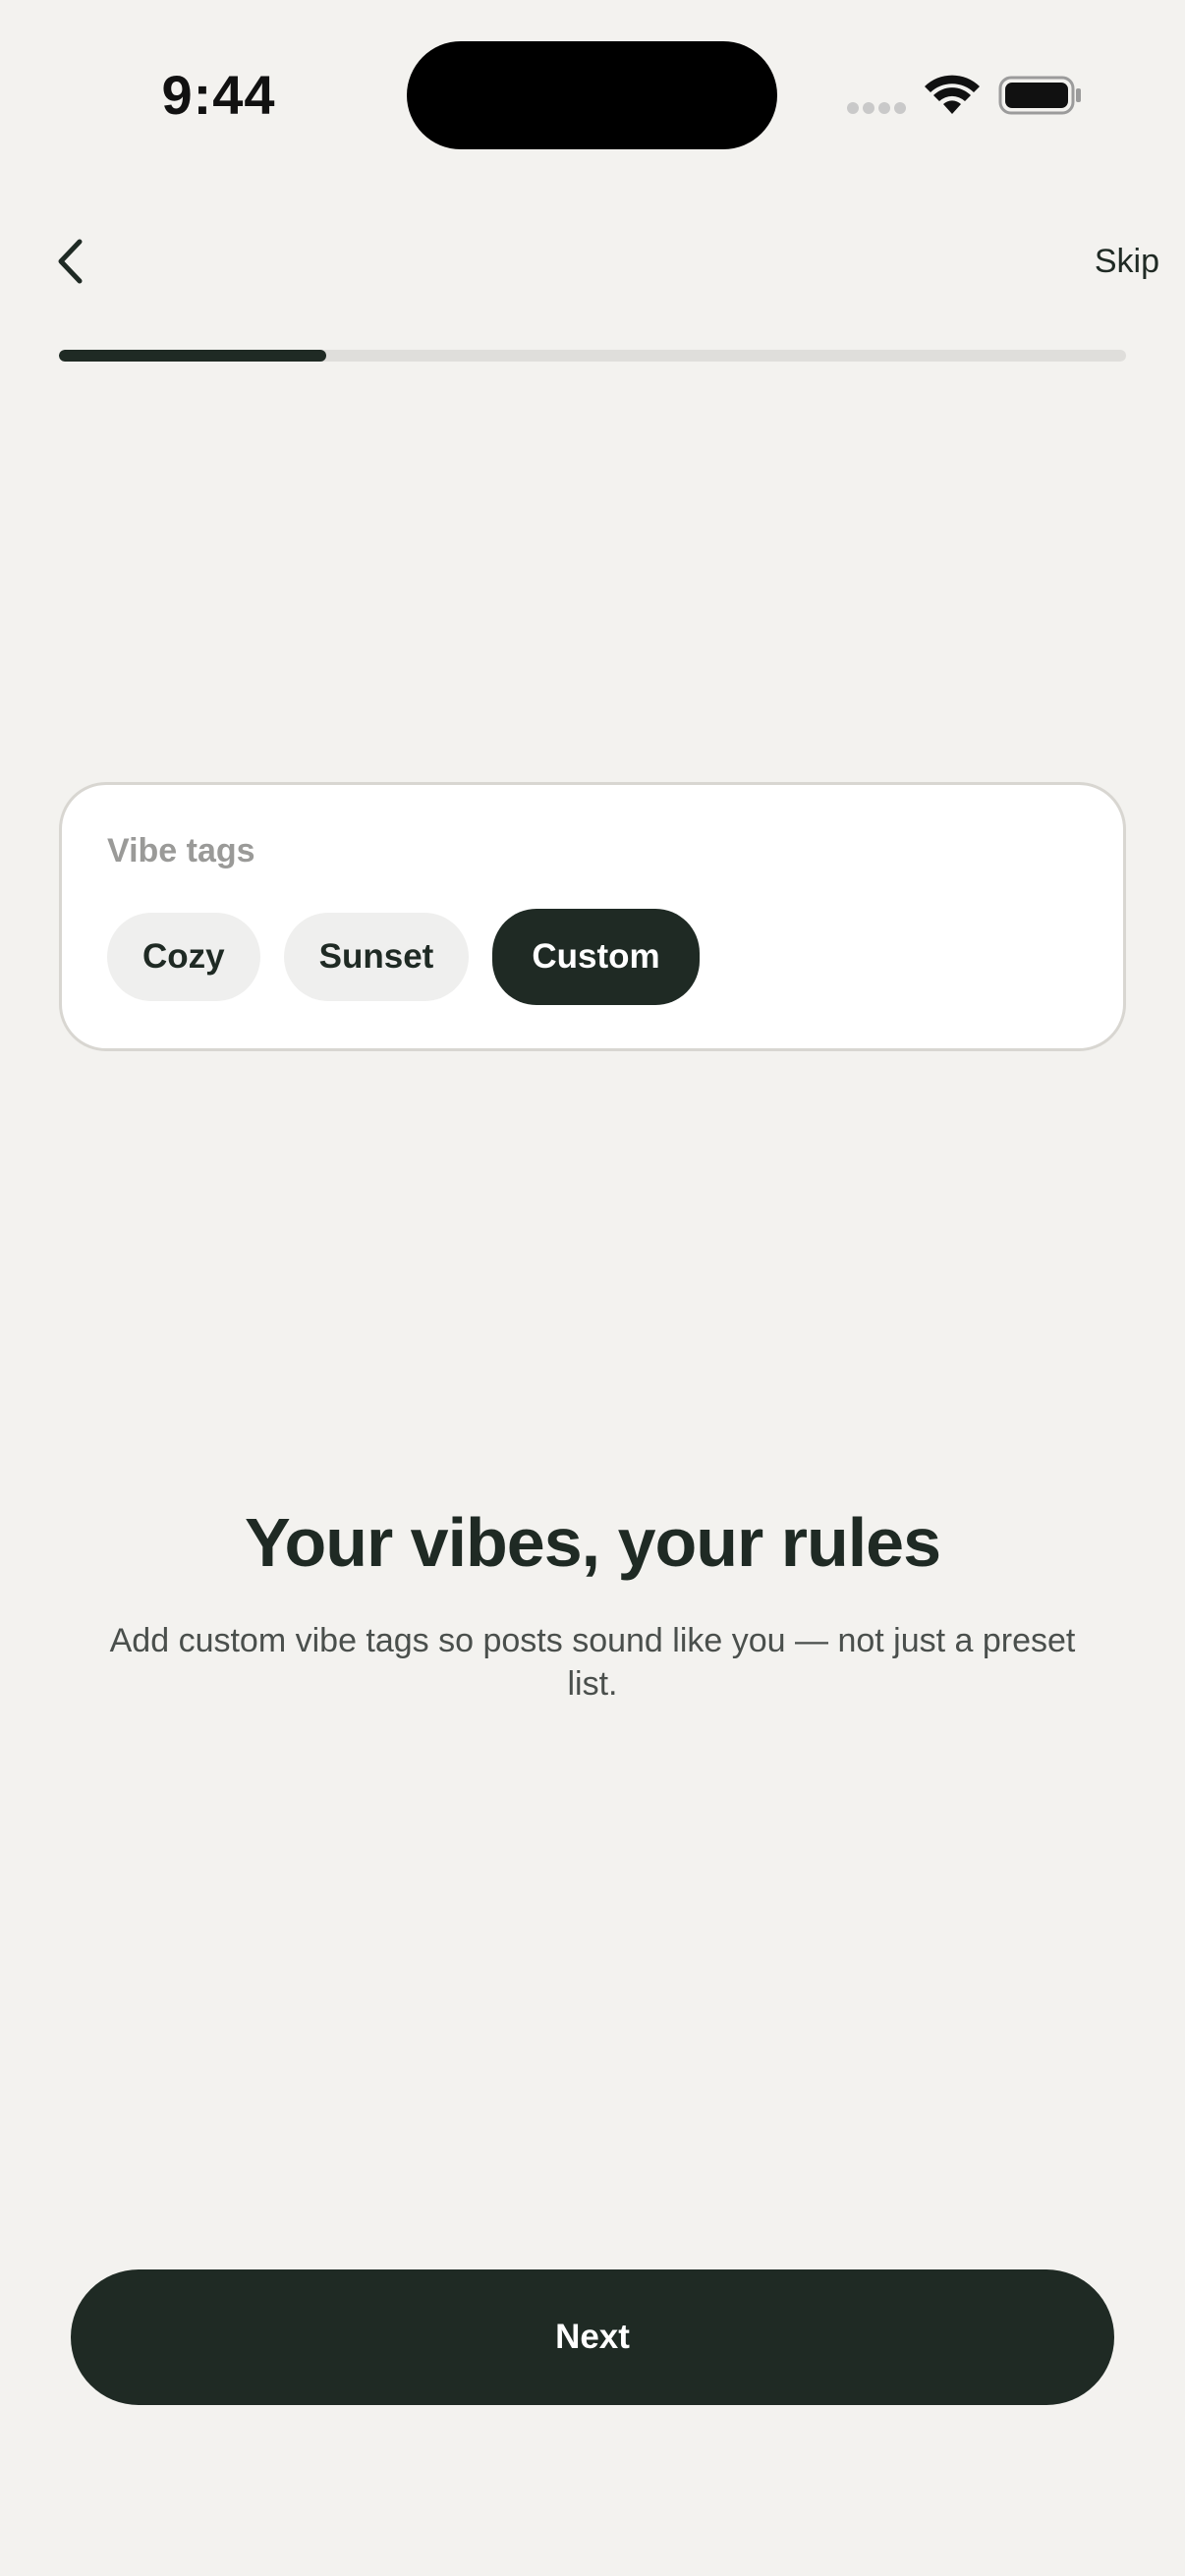 The height and width of the screenshot is (2576, 1185). I want to click on onboarding-progress-bar, so click(592, 356).